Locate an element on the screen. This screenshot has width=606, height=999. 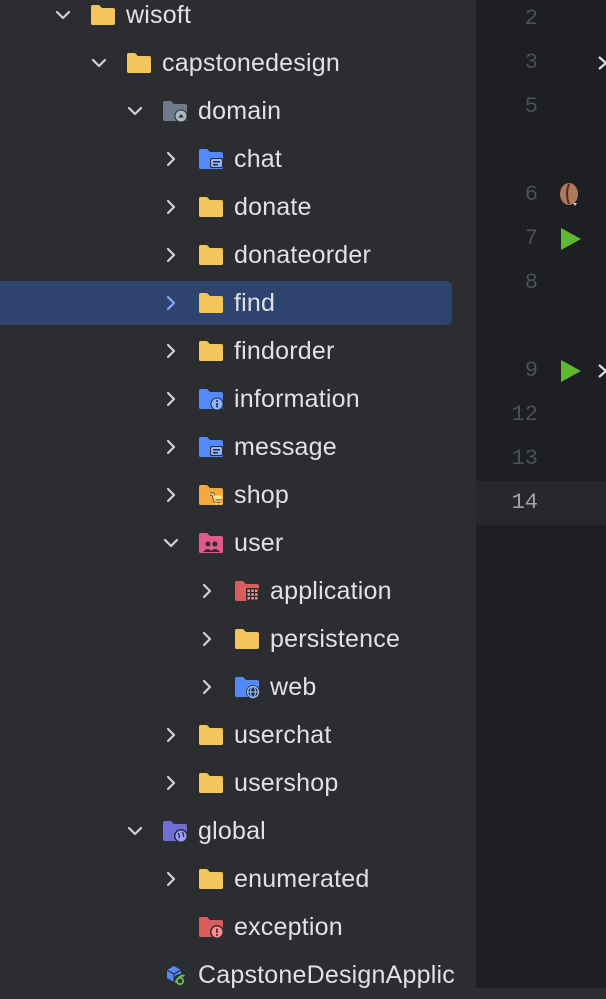
tree-item-shop: shop is located at coordinates (238, 495).